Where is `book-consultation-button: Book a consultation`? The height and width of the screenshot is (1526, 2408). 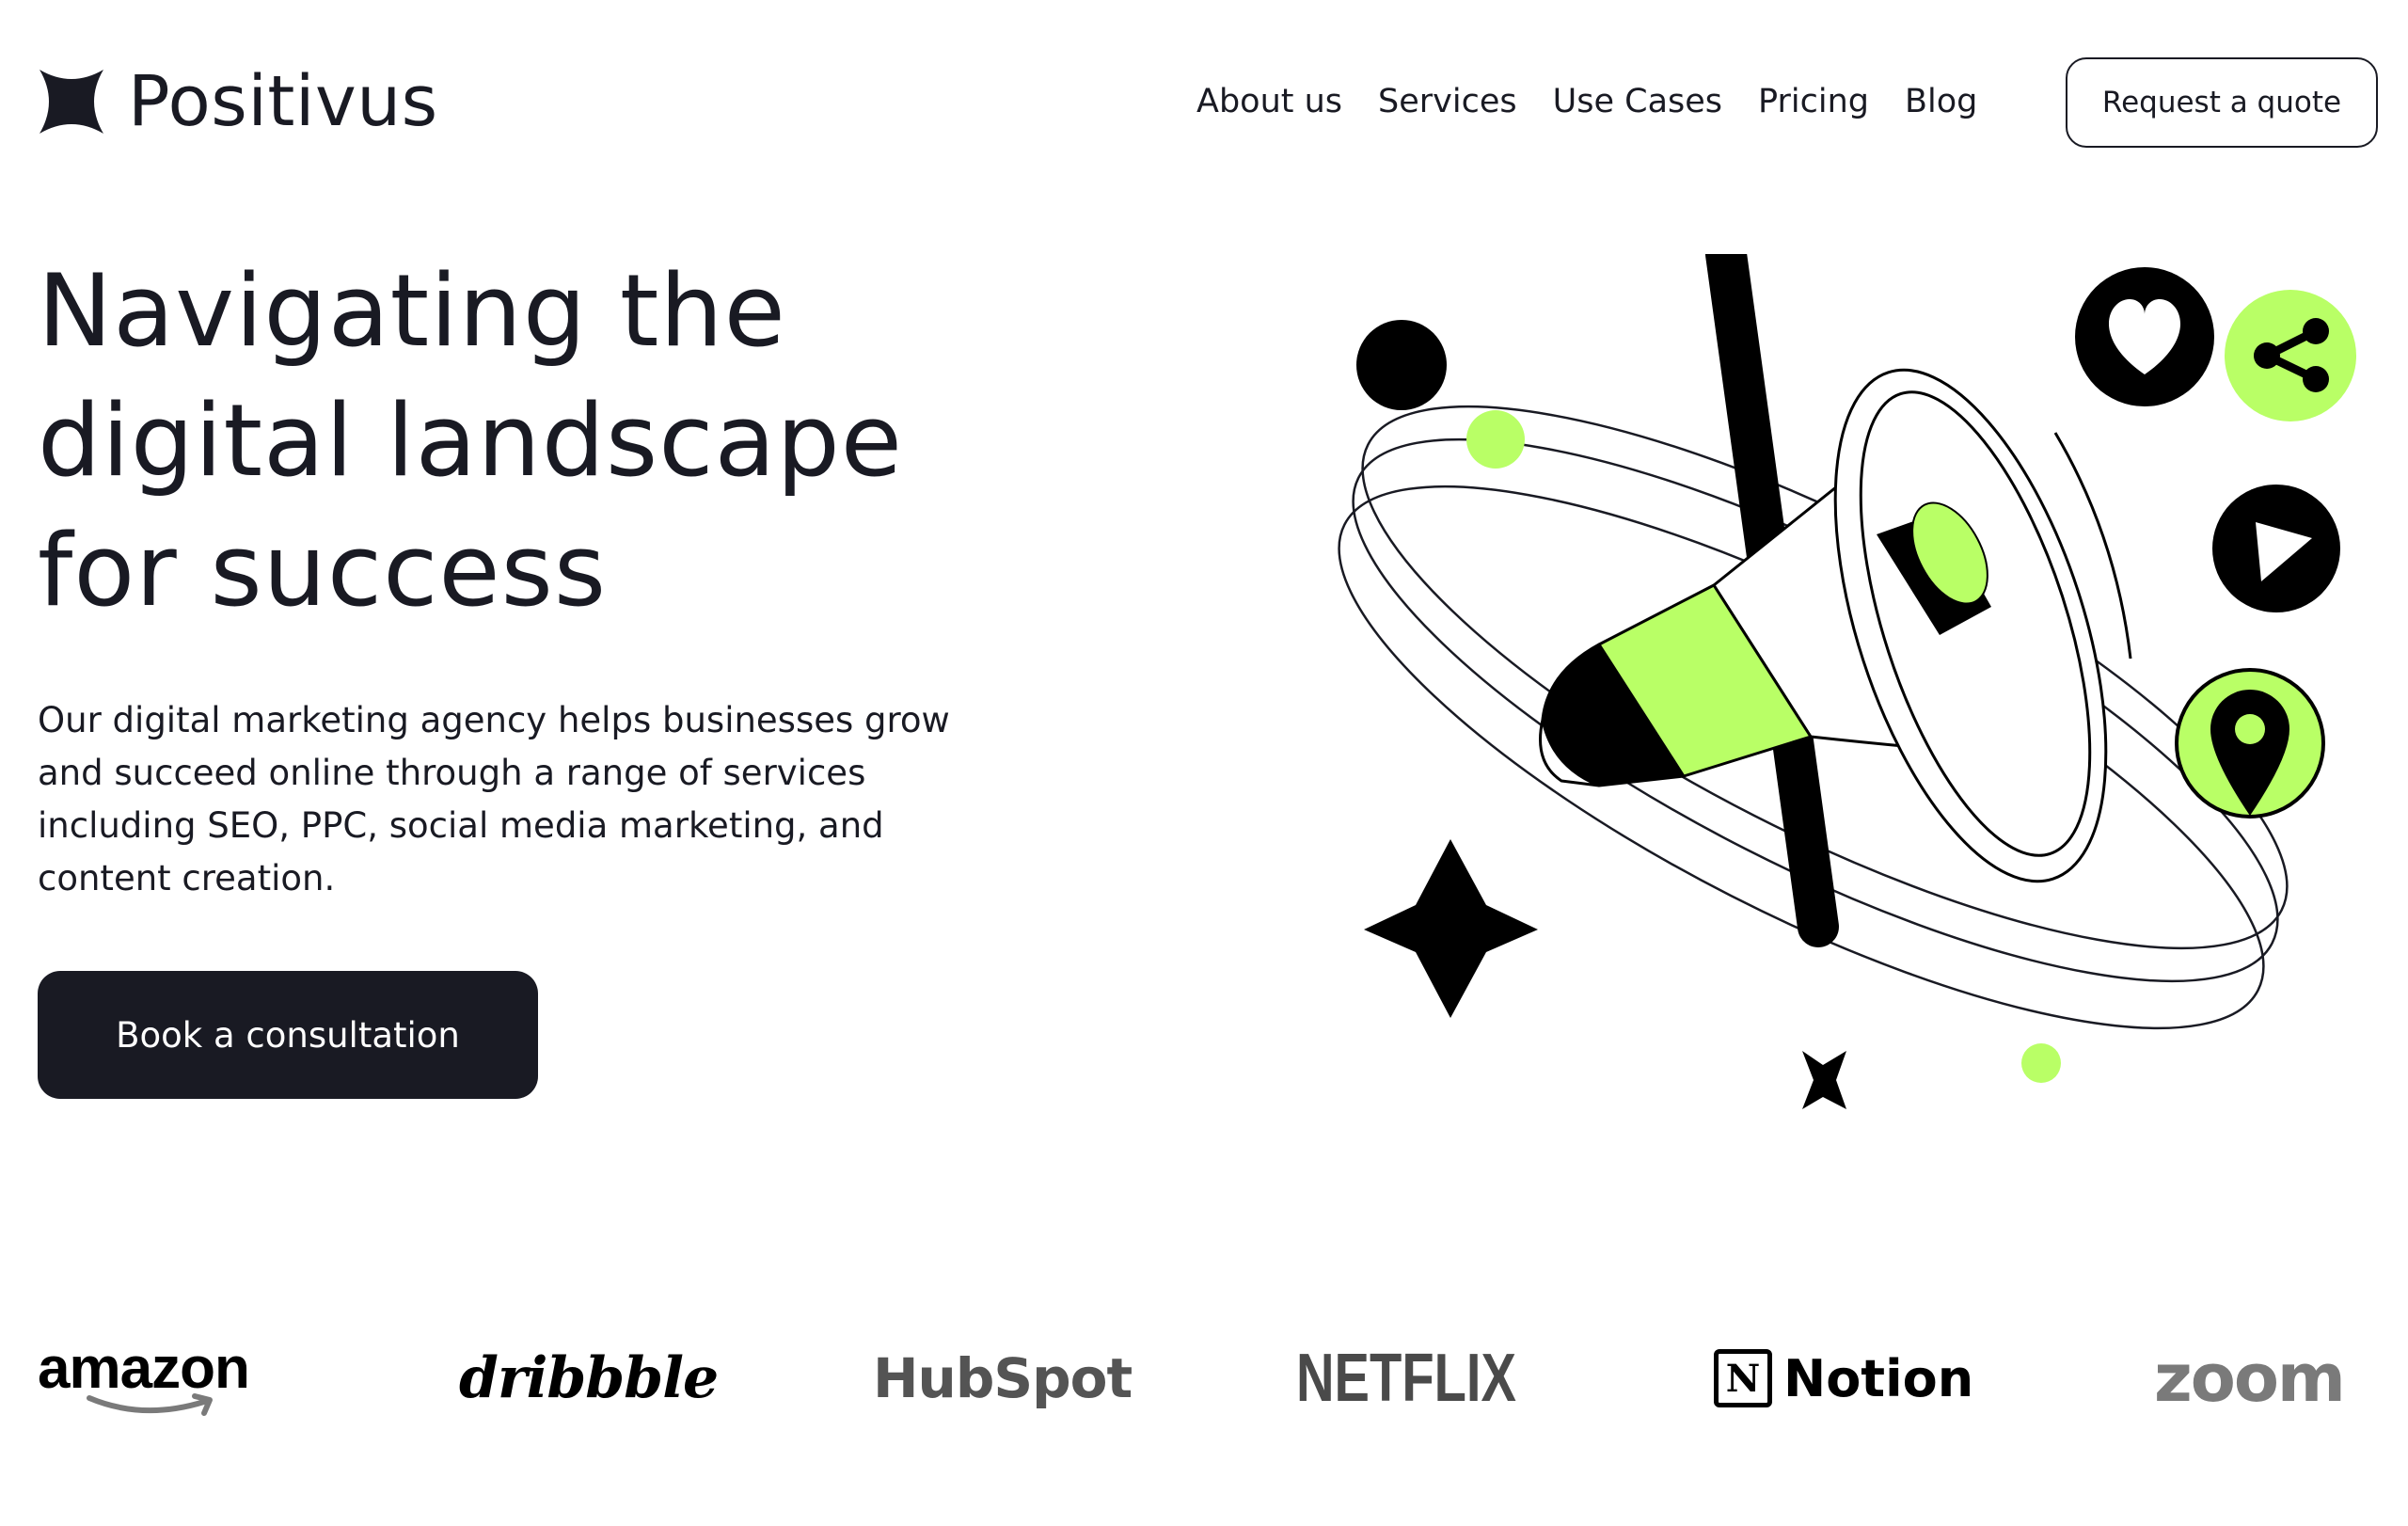 book-consultation-button: Book a consultation is located at coordinates (288, 1035).